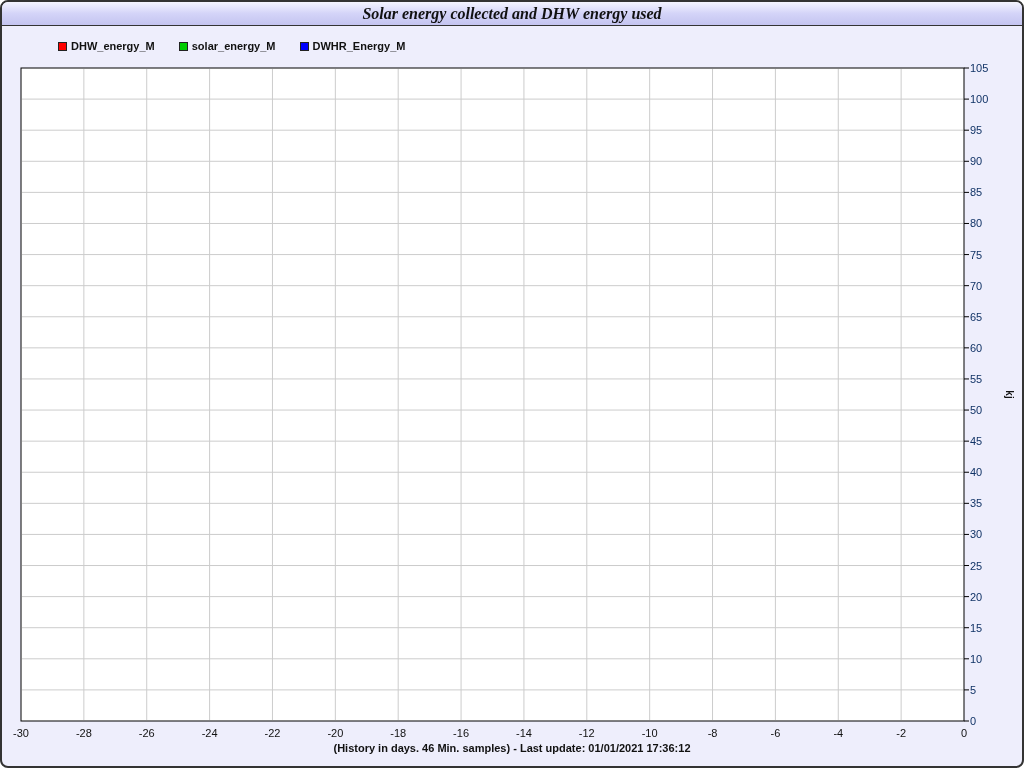 This screenshot has width=1024, height=768. Describe the element at coordinates (461, 733) in the screenshot. I see `x-tick-label: -16` at that location.